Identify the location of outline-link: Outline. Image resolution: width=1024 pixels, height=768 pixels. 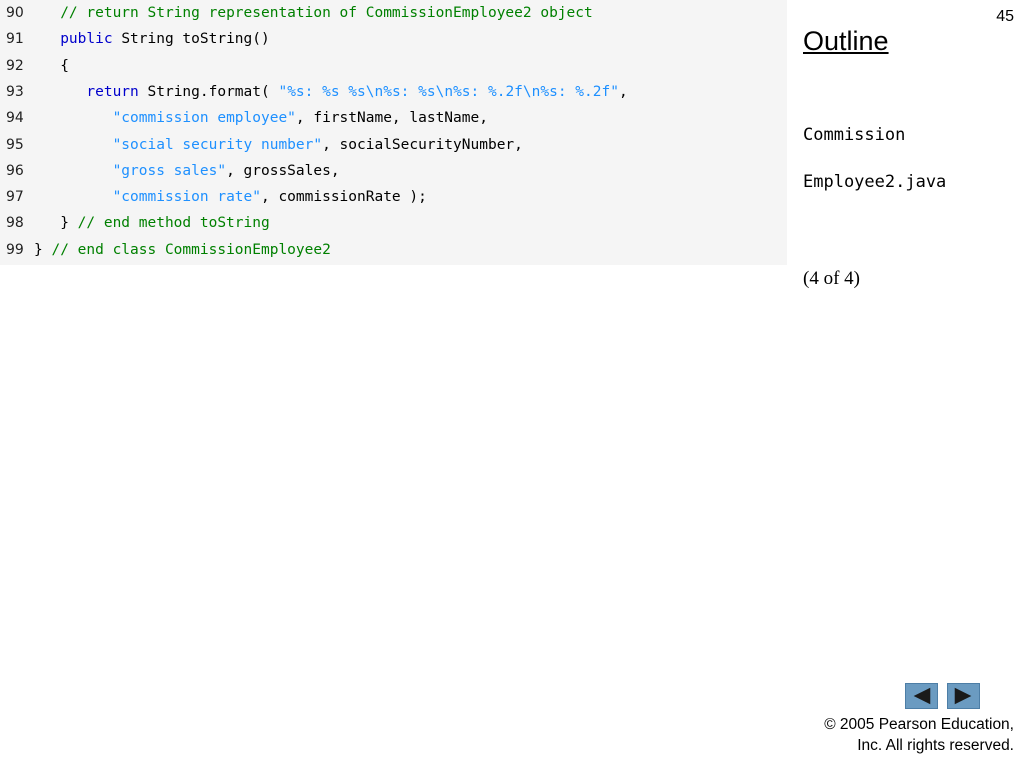
(846, 41).